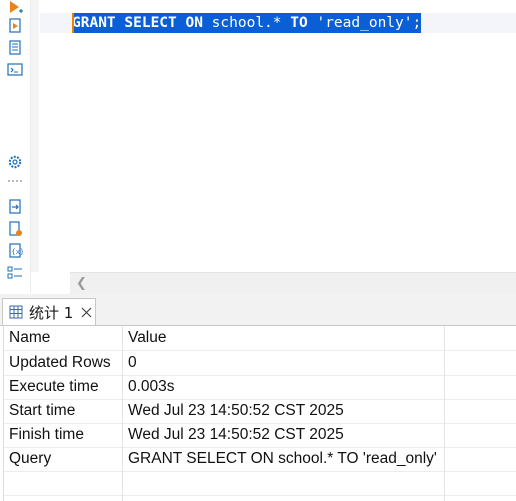 The image size is (516, 501). I want to click on text-caret, so click(73, 23).